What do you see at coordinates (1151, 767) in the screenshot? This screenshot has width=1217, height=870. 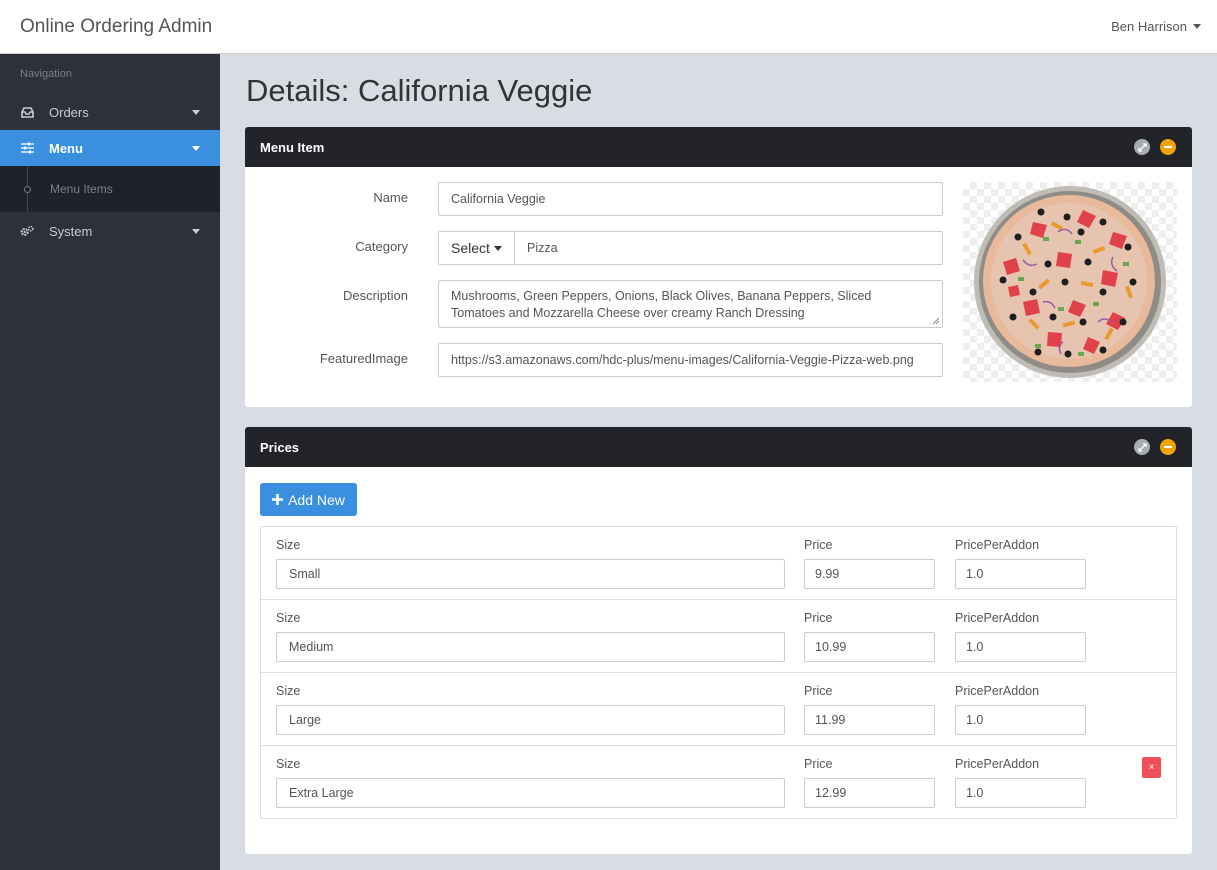 I see `remove-row-button: ×` at bounding box center [1151, 767].